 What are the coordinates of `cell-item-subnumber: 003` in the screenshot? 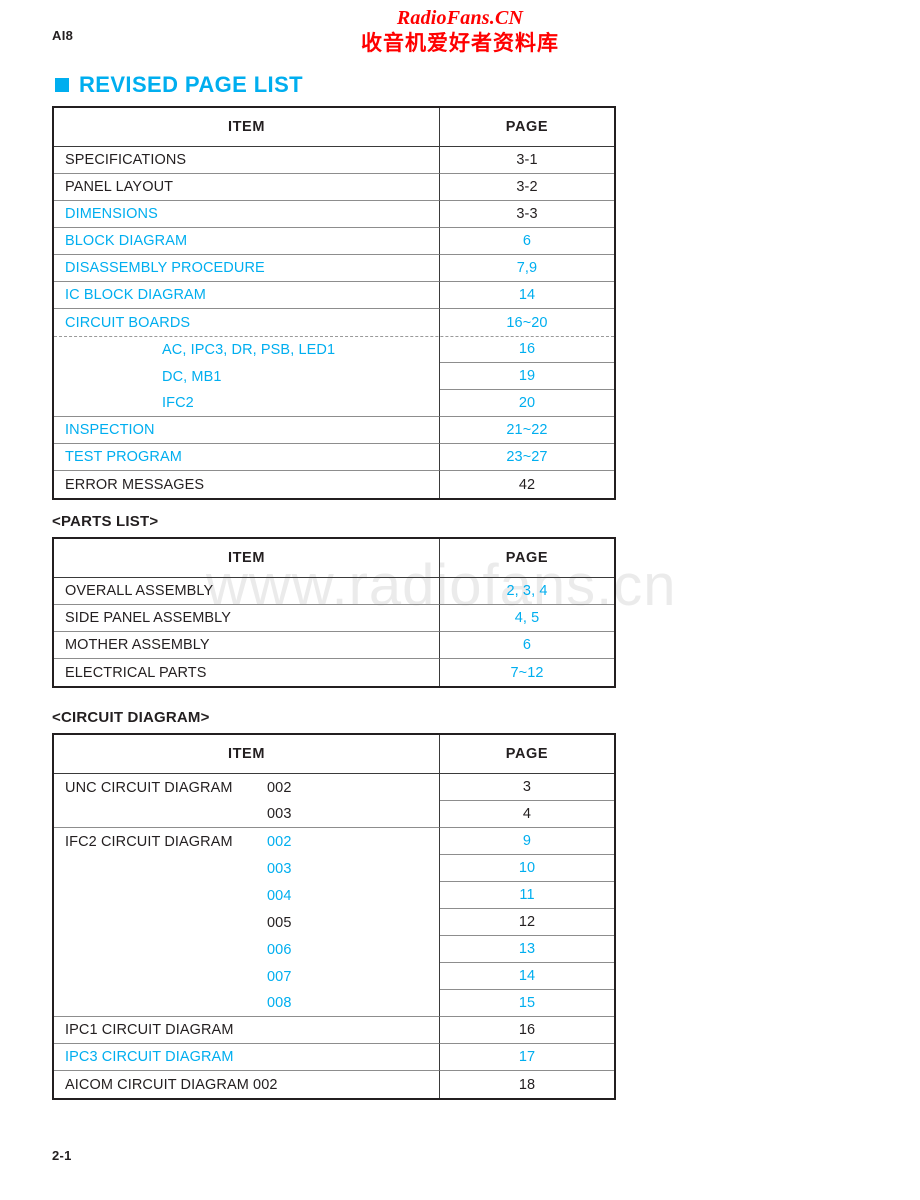 It's located at (279, 868).